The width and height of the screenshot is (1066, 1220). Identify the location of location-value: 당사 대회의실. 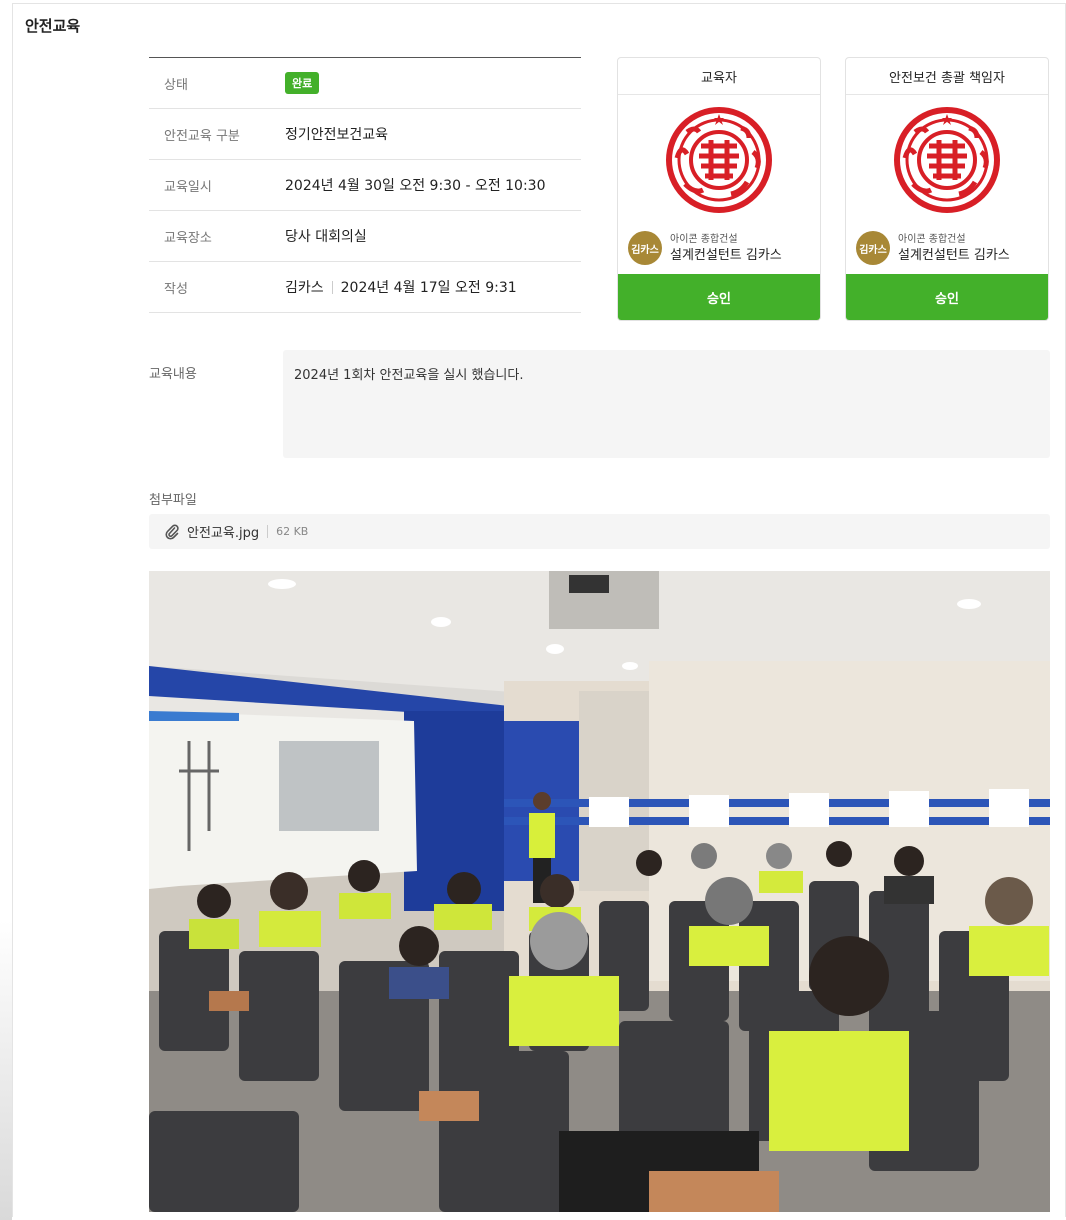
(326, 237).